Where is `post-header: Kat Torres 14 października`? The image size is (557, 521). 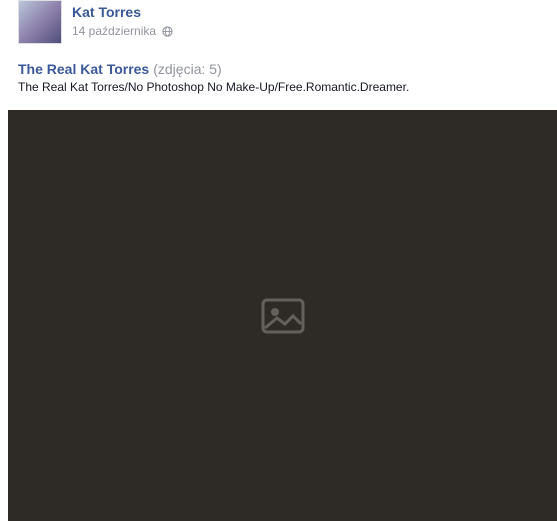 post-header: Kat Torres 14 października is located at coordinates (95, 23).